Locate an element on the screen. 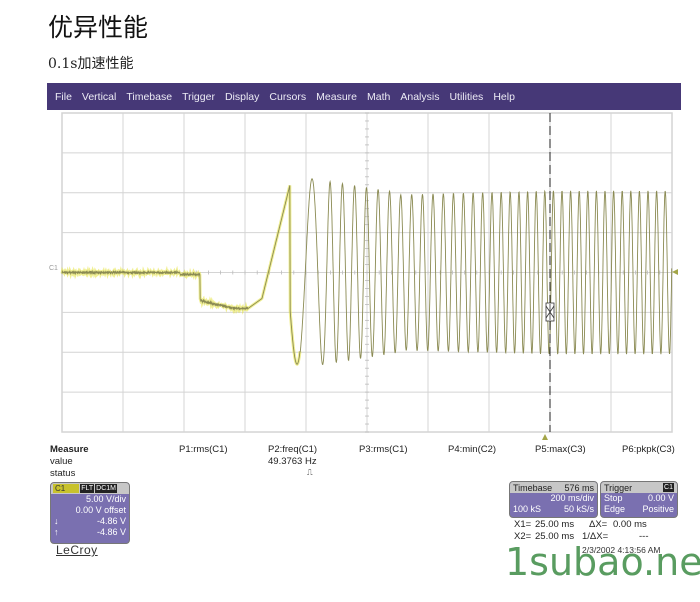 This screenshot has width=700, height=602. measure-row-value: value is located at coordinates (61, 461).